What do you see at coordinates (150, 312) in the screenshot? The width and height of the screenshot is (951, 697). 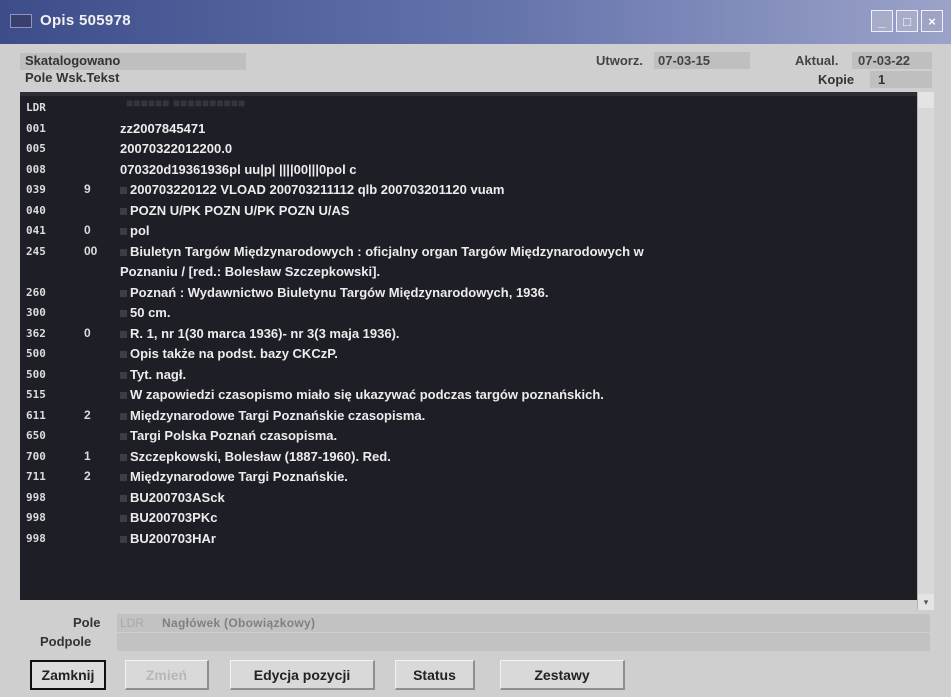 I see `field-text: 50 cm.` at bounding box center [150, 312].